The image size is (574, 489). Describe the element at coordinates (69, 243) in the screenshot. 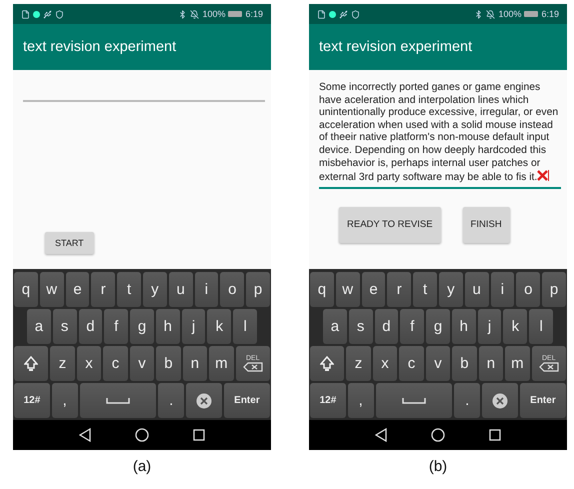

I see `action-button: START` at that location.